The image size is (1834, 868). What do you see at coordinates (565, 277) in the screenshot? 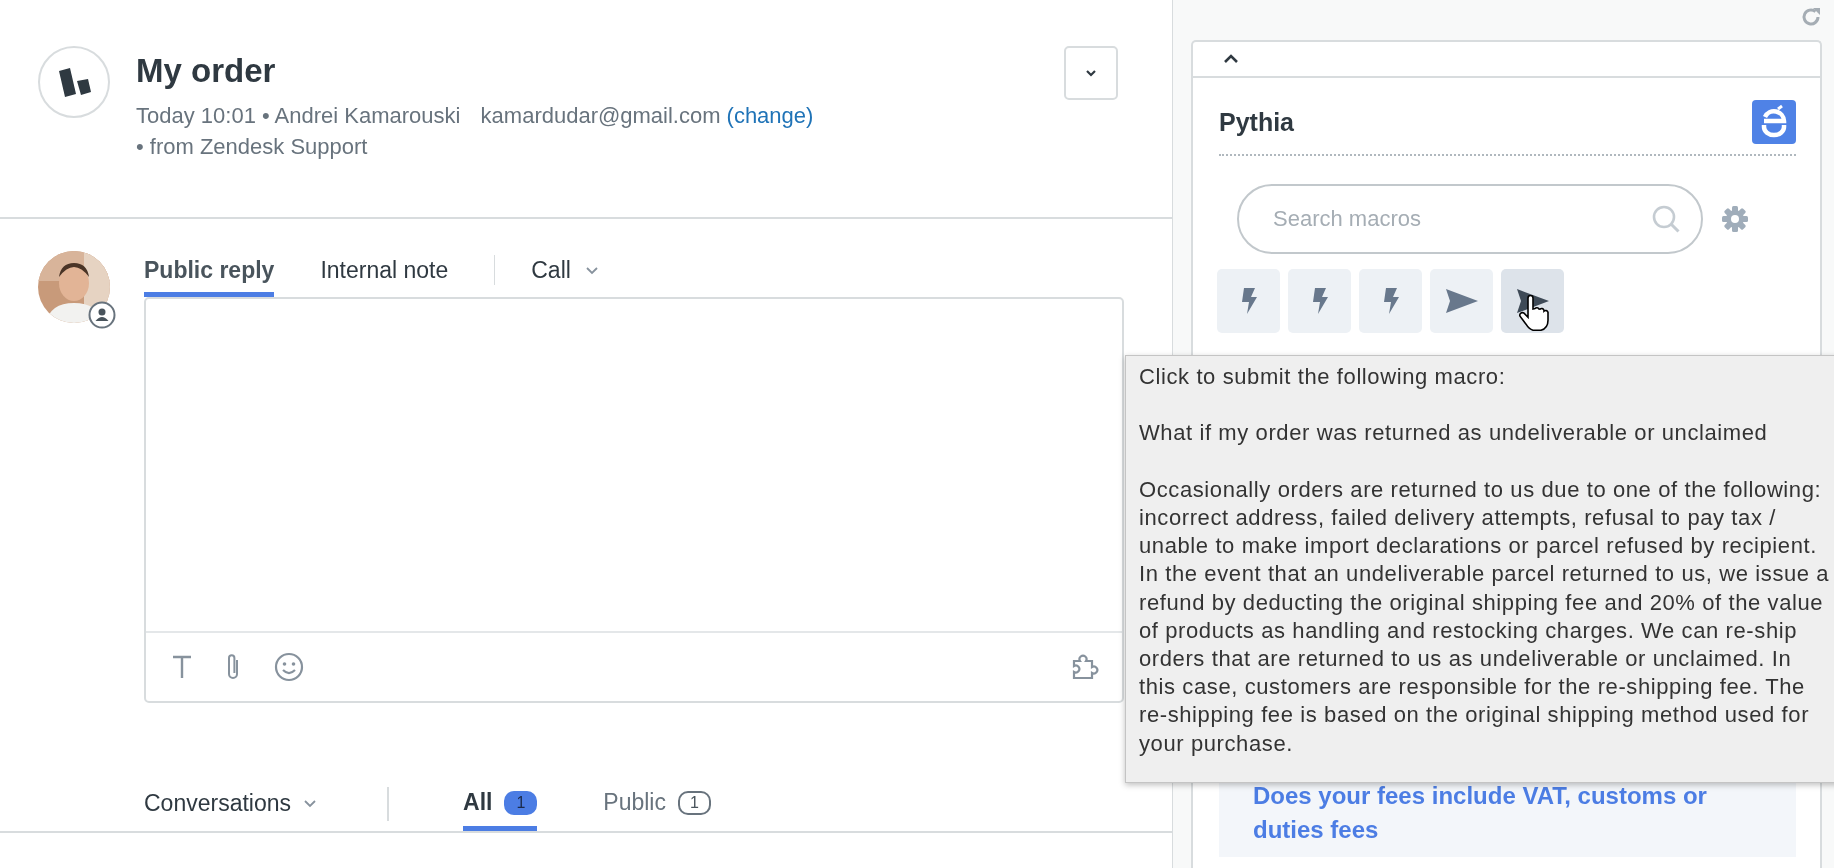
I see `call-dropdown: Call` at bounding box center [565, 277].